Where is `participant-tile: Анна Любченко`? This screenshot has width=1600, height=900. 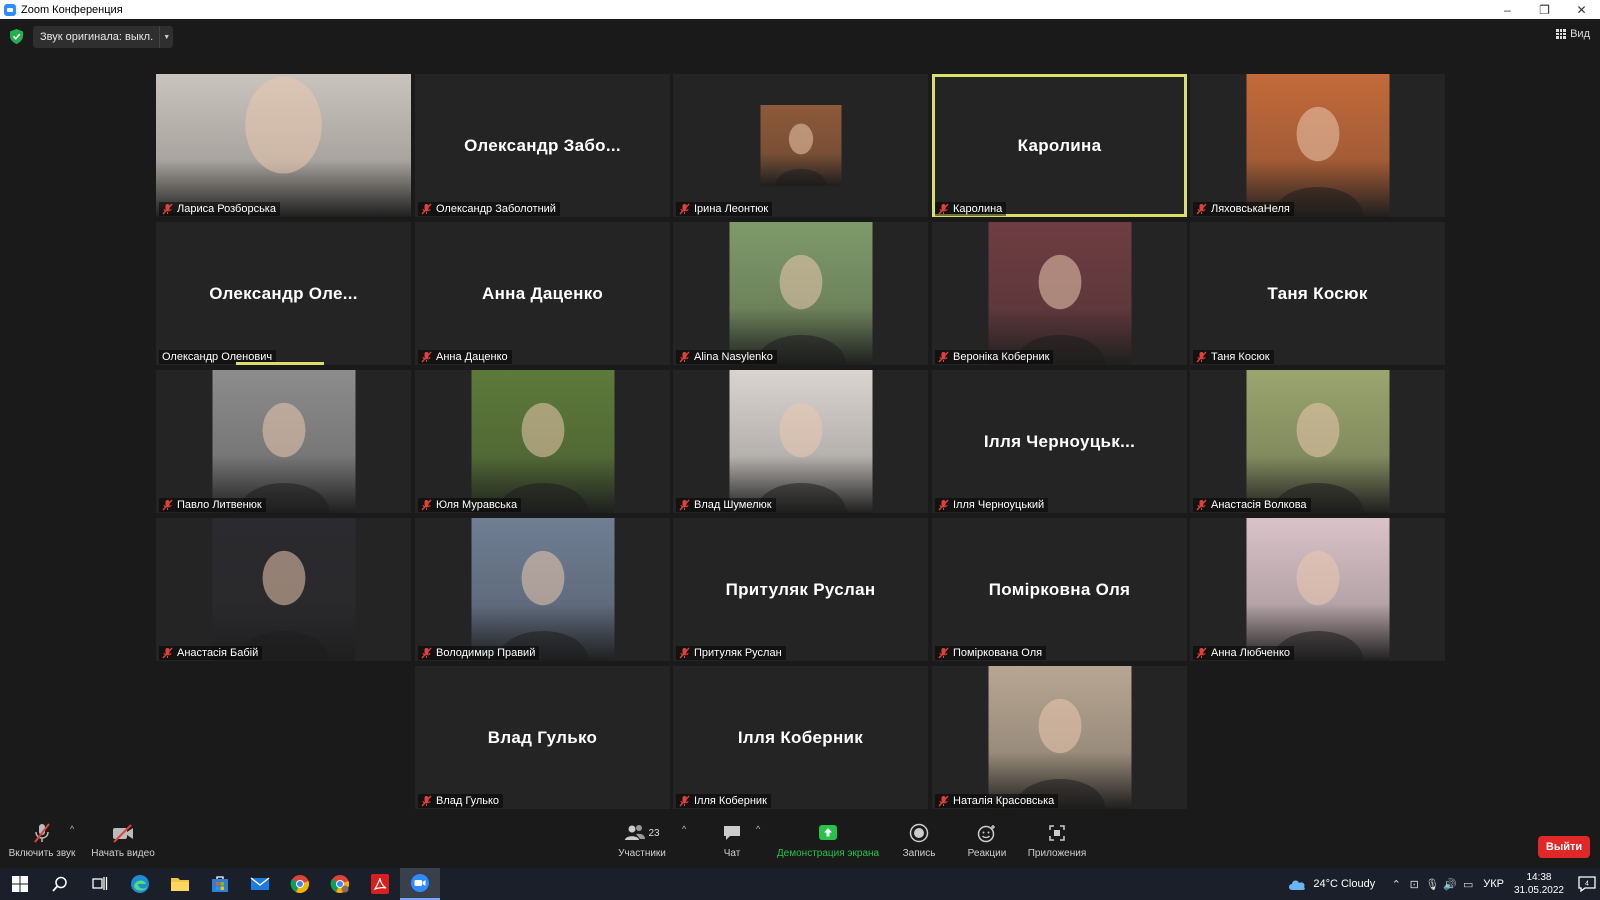
participant-tile: Анна Любченко is located at coordinates (1317, 589).